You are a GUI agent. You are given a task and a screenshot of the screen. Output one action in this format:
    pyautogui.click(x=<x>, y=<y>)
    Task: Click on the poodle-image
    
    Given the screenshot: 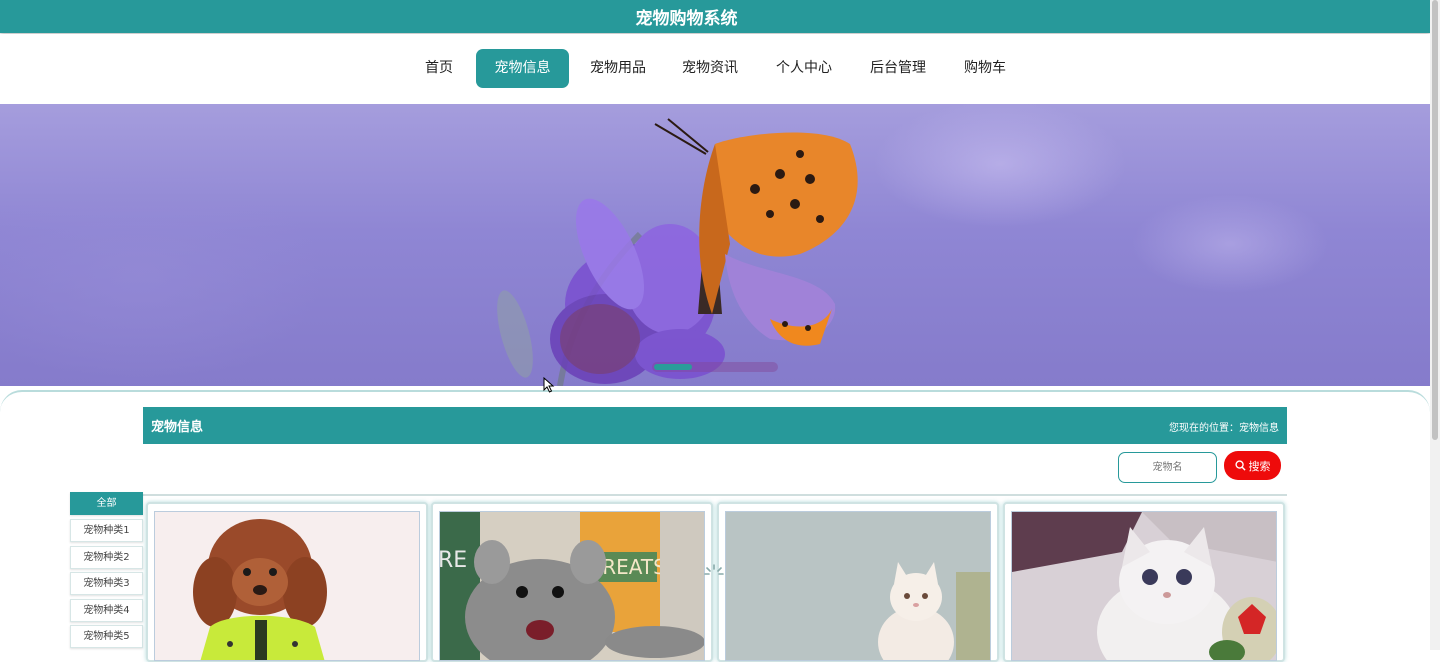 What is the action you would take?
    pyautogui.click(x=287, y=586)
    